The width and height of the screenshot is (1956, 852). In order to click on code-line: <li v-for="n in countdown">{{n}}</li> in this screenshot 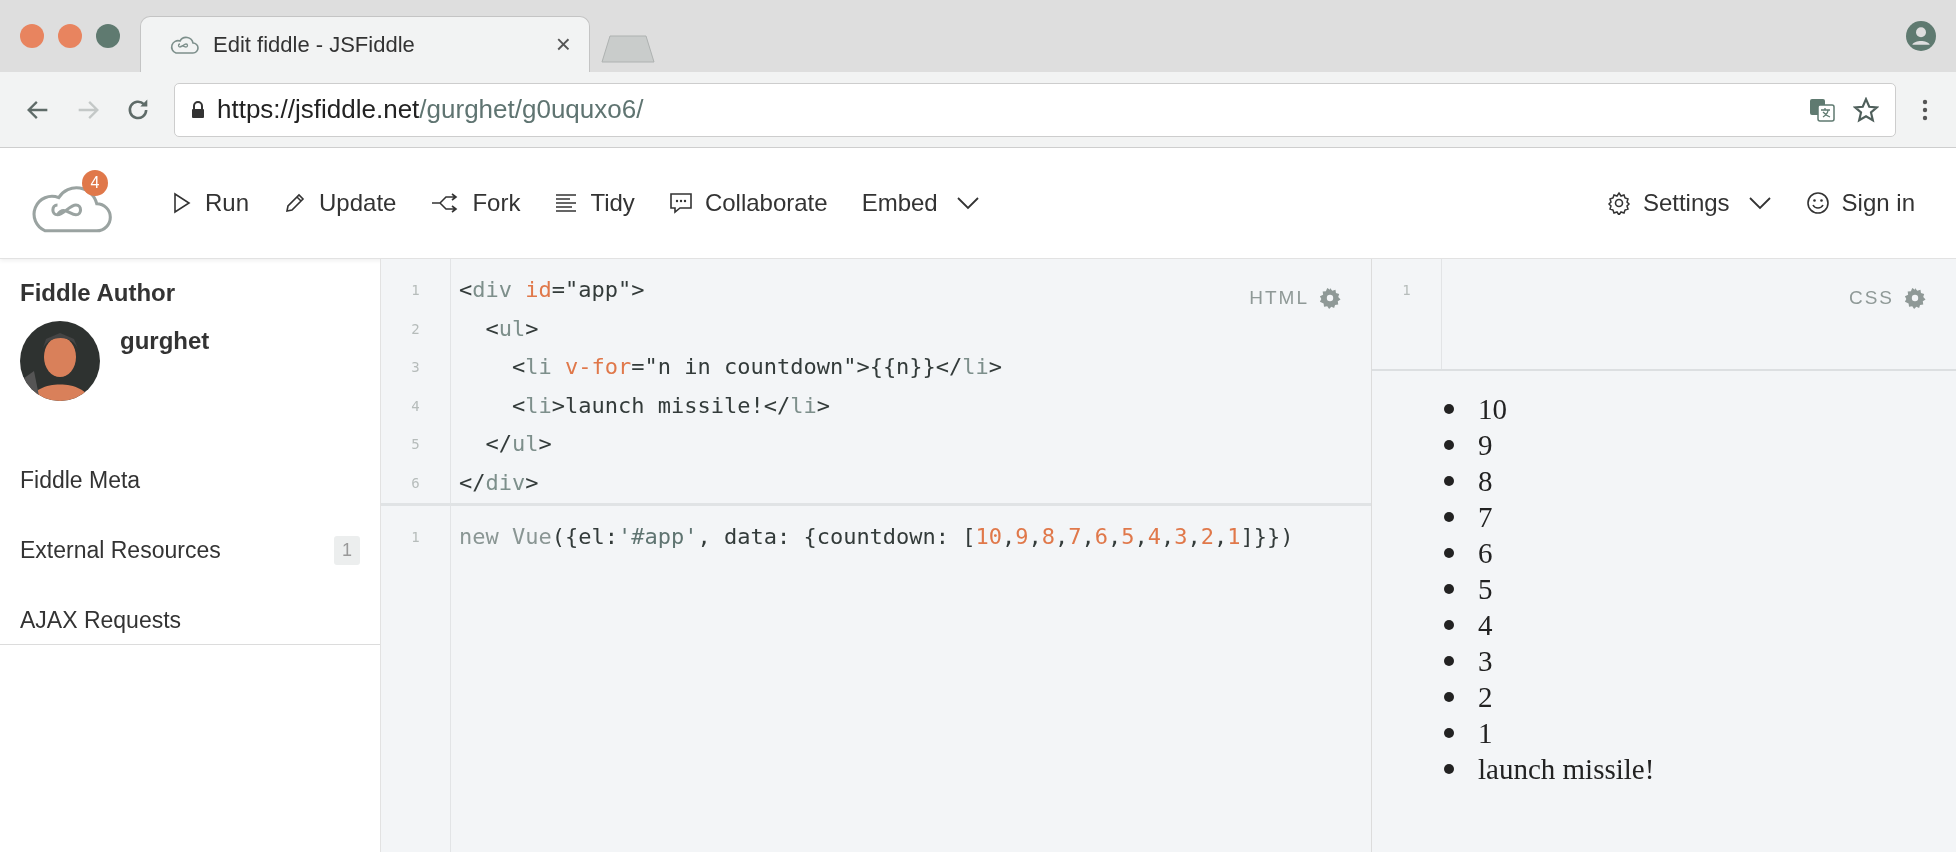, I will do `click(756, 367)`.